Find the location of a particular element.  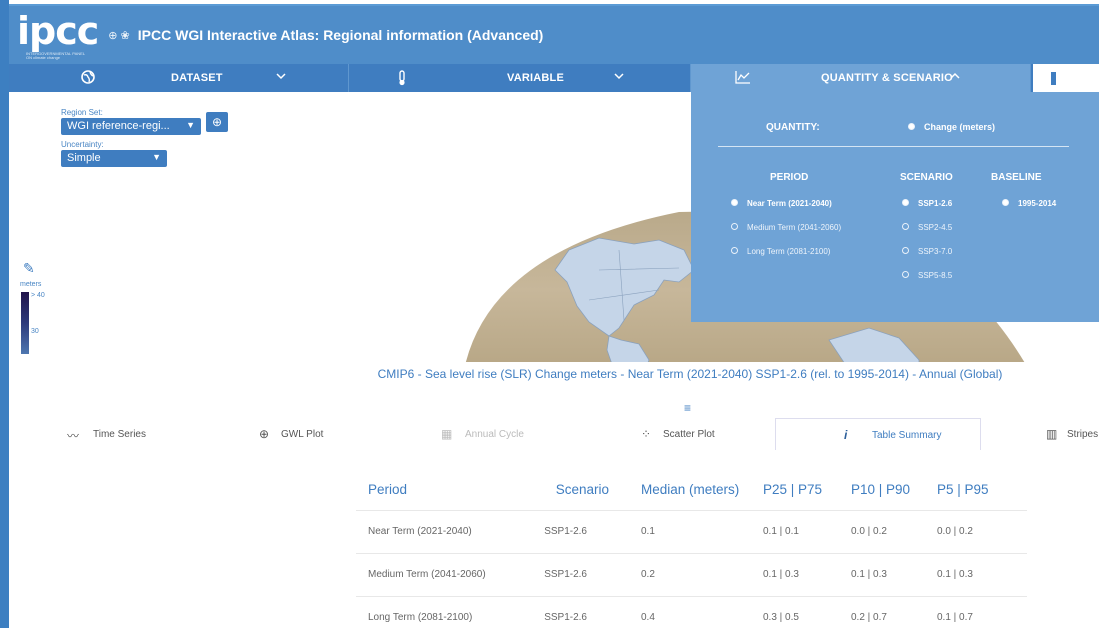

cell-median: 0.4 is located at coordinates (686, 617).